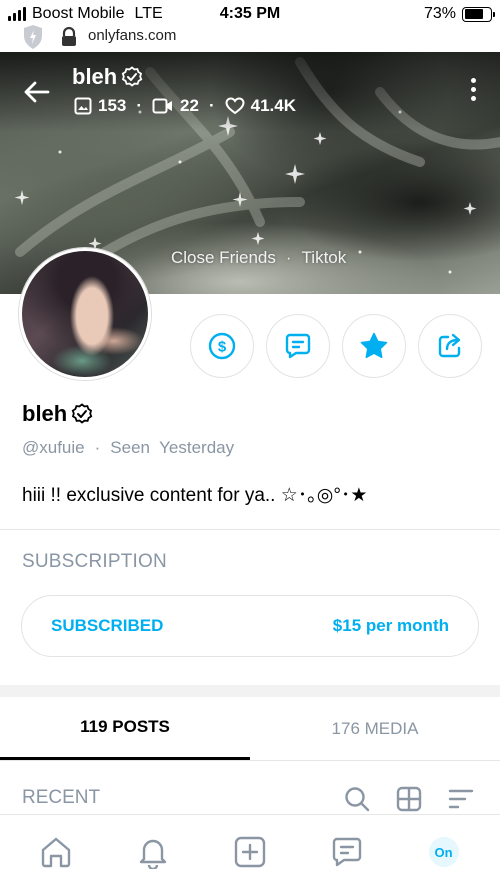  I want to click on battery-fill, so click(473, 14).